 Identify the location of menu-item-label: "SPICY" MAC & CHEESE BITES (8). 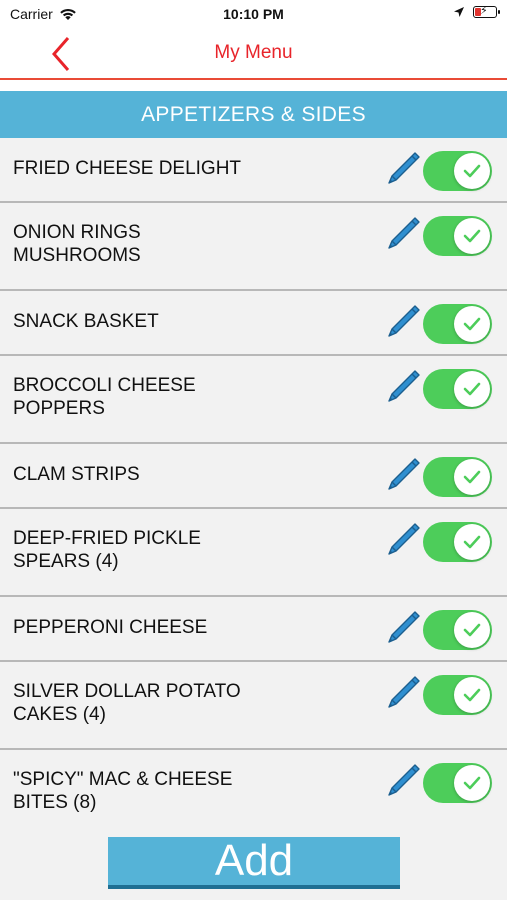
(123, 791).